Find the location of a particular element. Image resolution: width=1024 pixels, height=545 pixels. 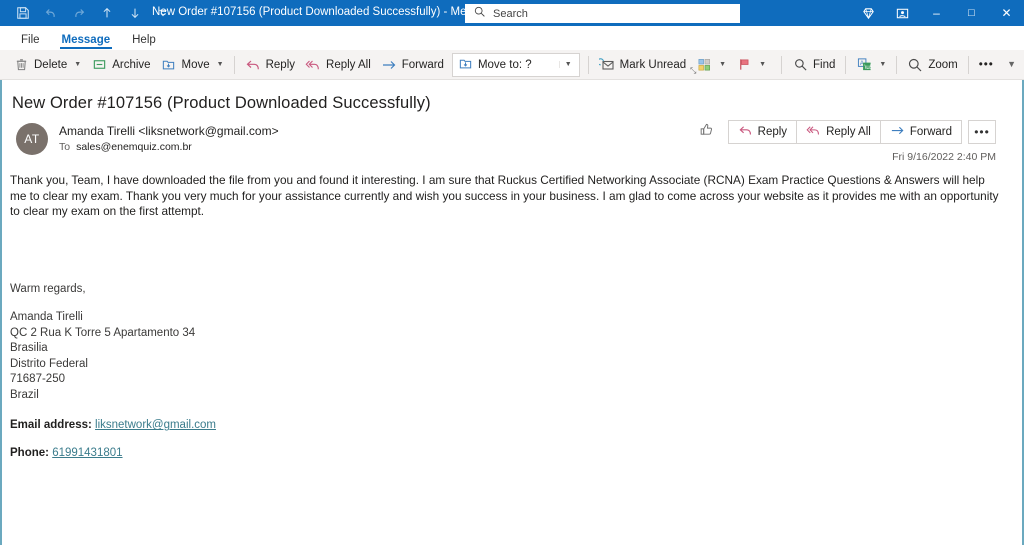

archive-button: Archive is located at coordinates (120, 65).